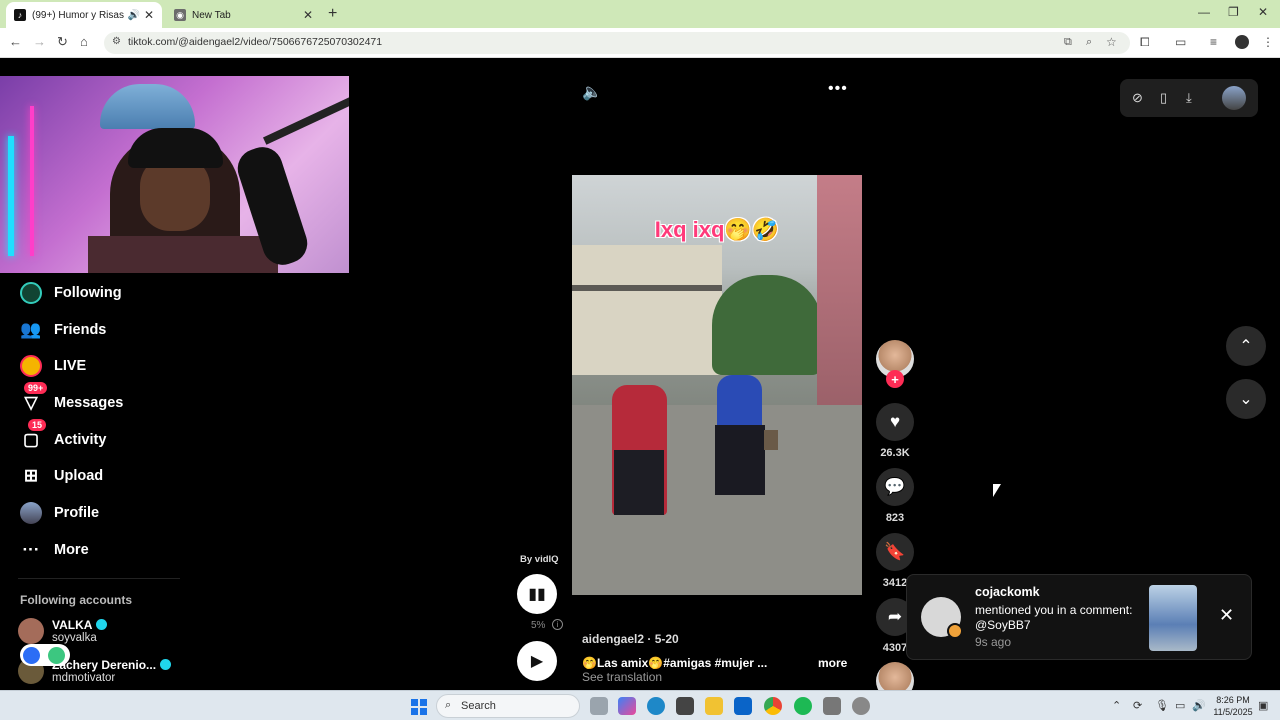 The height and width of the screenshot is (720, 1280). Describe the element at coordinates (70, 400) in the screenshot. I see `sidebar-item-messages: ▽ 99+ Messages` at that location.